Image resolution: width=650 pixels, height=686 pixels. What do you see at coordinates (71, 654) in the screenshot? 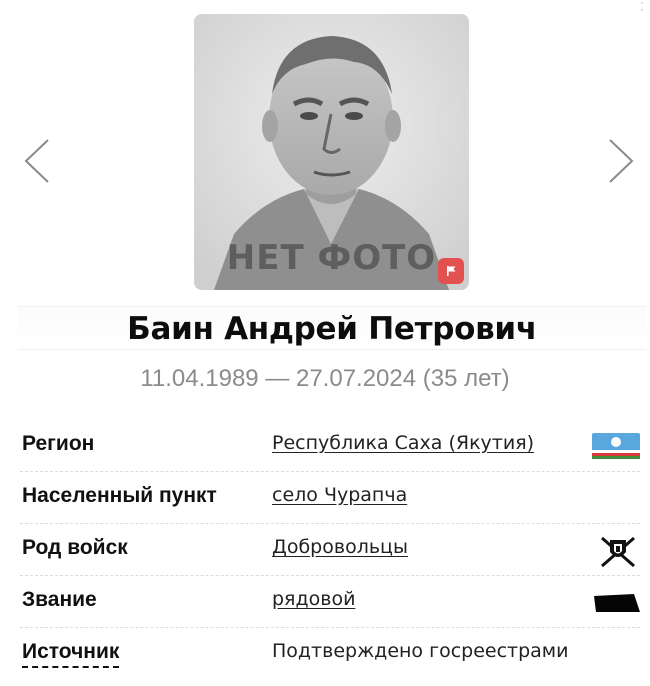
I see `source-label-tooltip: Источник` at bounding box center [71, 654].